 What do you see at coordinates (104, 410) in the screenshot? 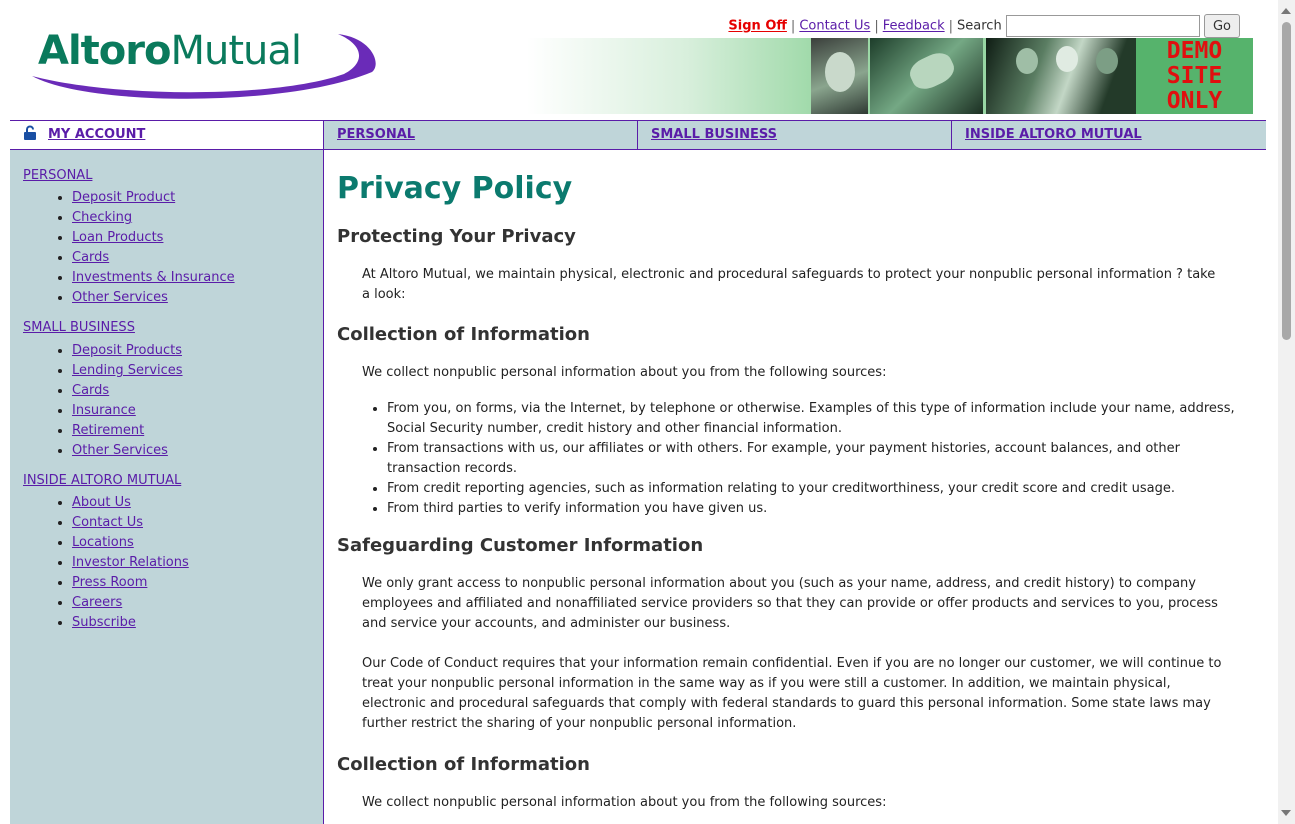
I see `sidebar-item-insurance: Insurance` at bounding box center [104, 410].